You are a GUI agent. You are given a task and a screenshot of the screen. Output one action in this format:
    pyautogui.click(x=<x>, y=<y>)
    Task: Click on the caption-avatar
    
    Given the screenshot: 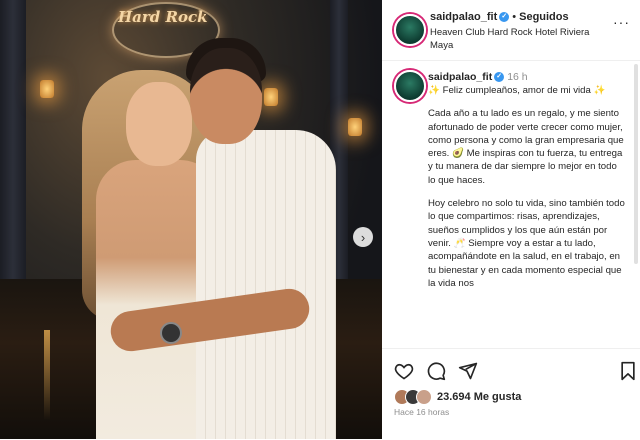 What is the action you would take?
    pyautogui.click(x=410, y=86)
    